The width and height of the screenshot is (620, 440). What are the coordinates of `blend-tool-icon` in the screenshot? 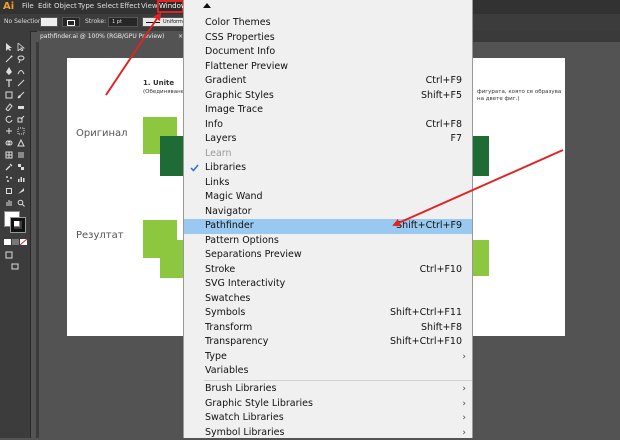 It's located at (21, 167).